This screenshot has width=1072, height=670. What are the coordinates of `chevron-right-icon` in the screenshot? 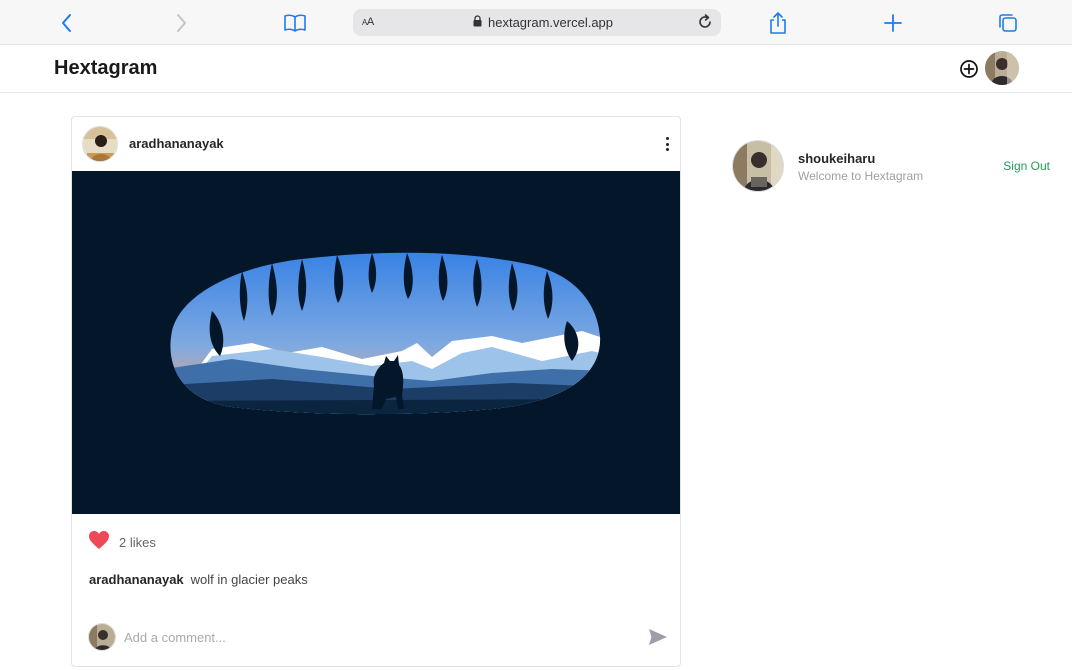 It's located at (181, 23).